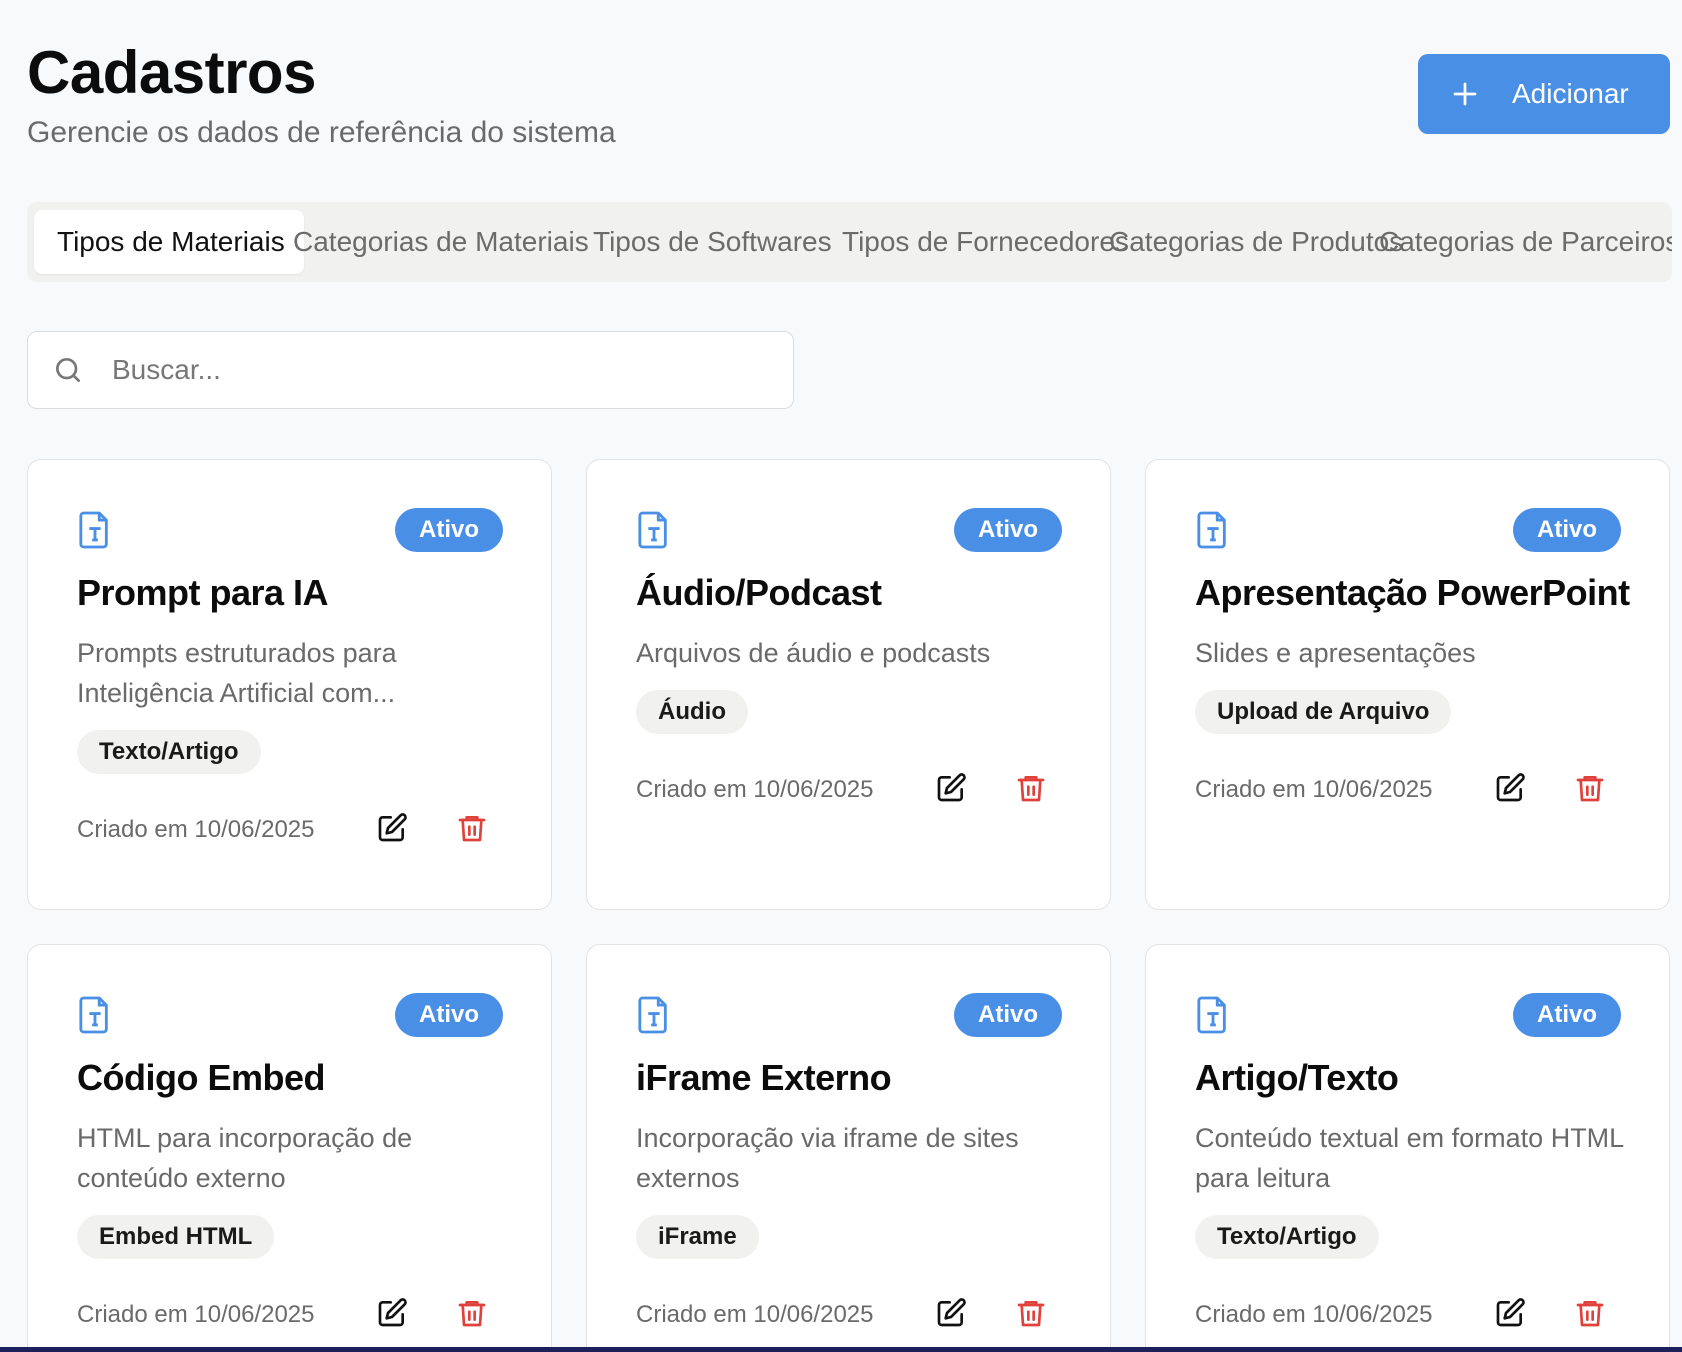 This screenshot has width=1682, height=1352. I want to click on card-description: Slides e apresentações, so click(1335, 653).